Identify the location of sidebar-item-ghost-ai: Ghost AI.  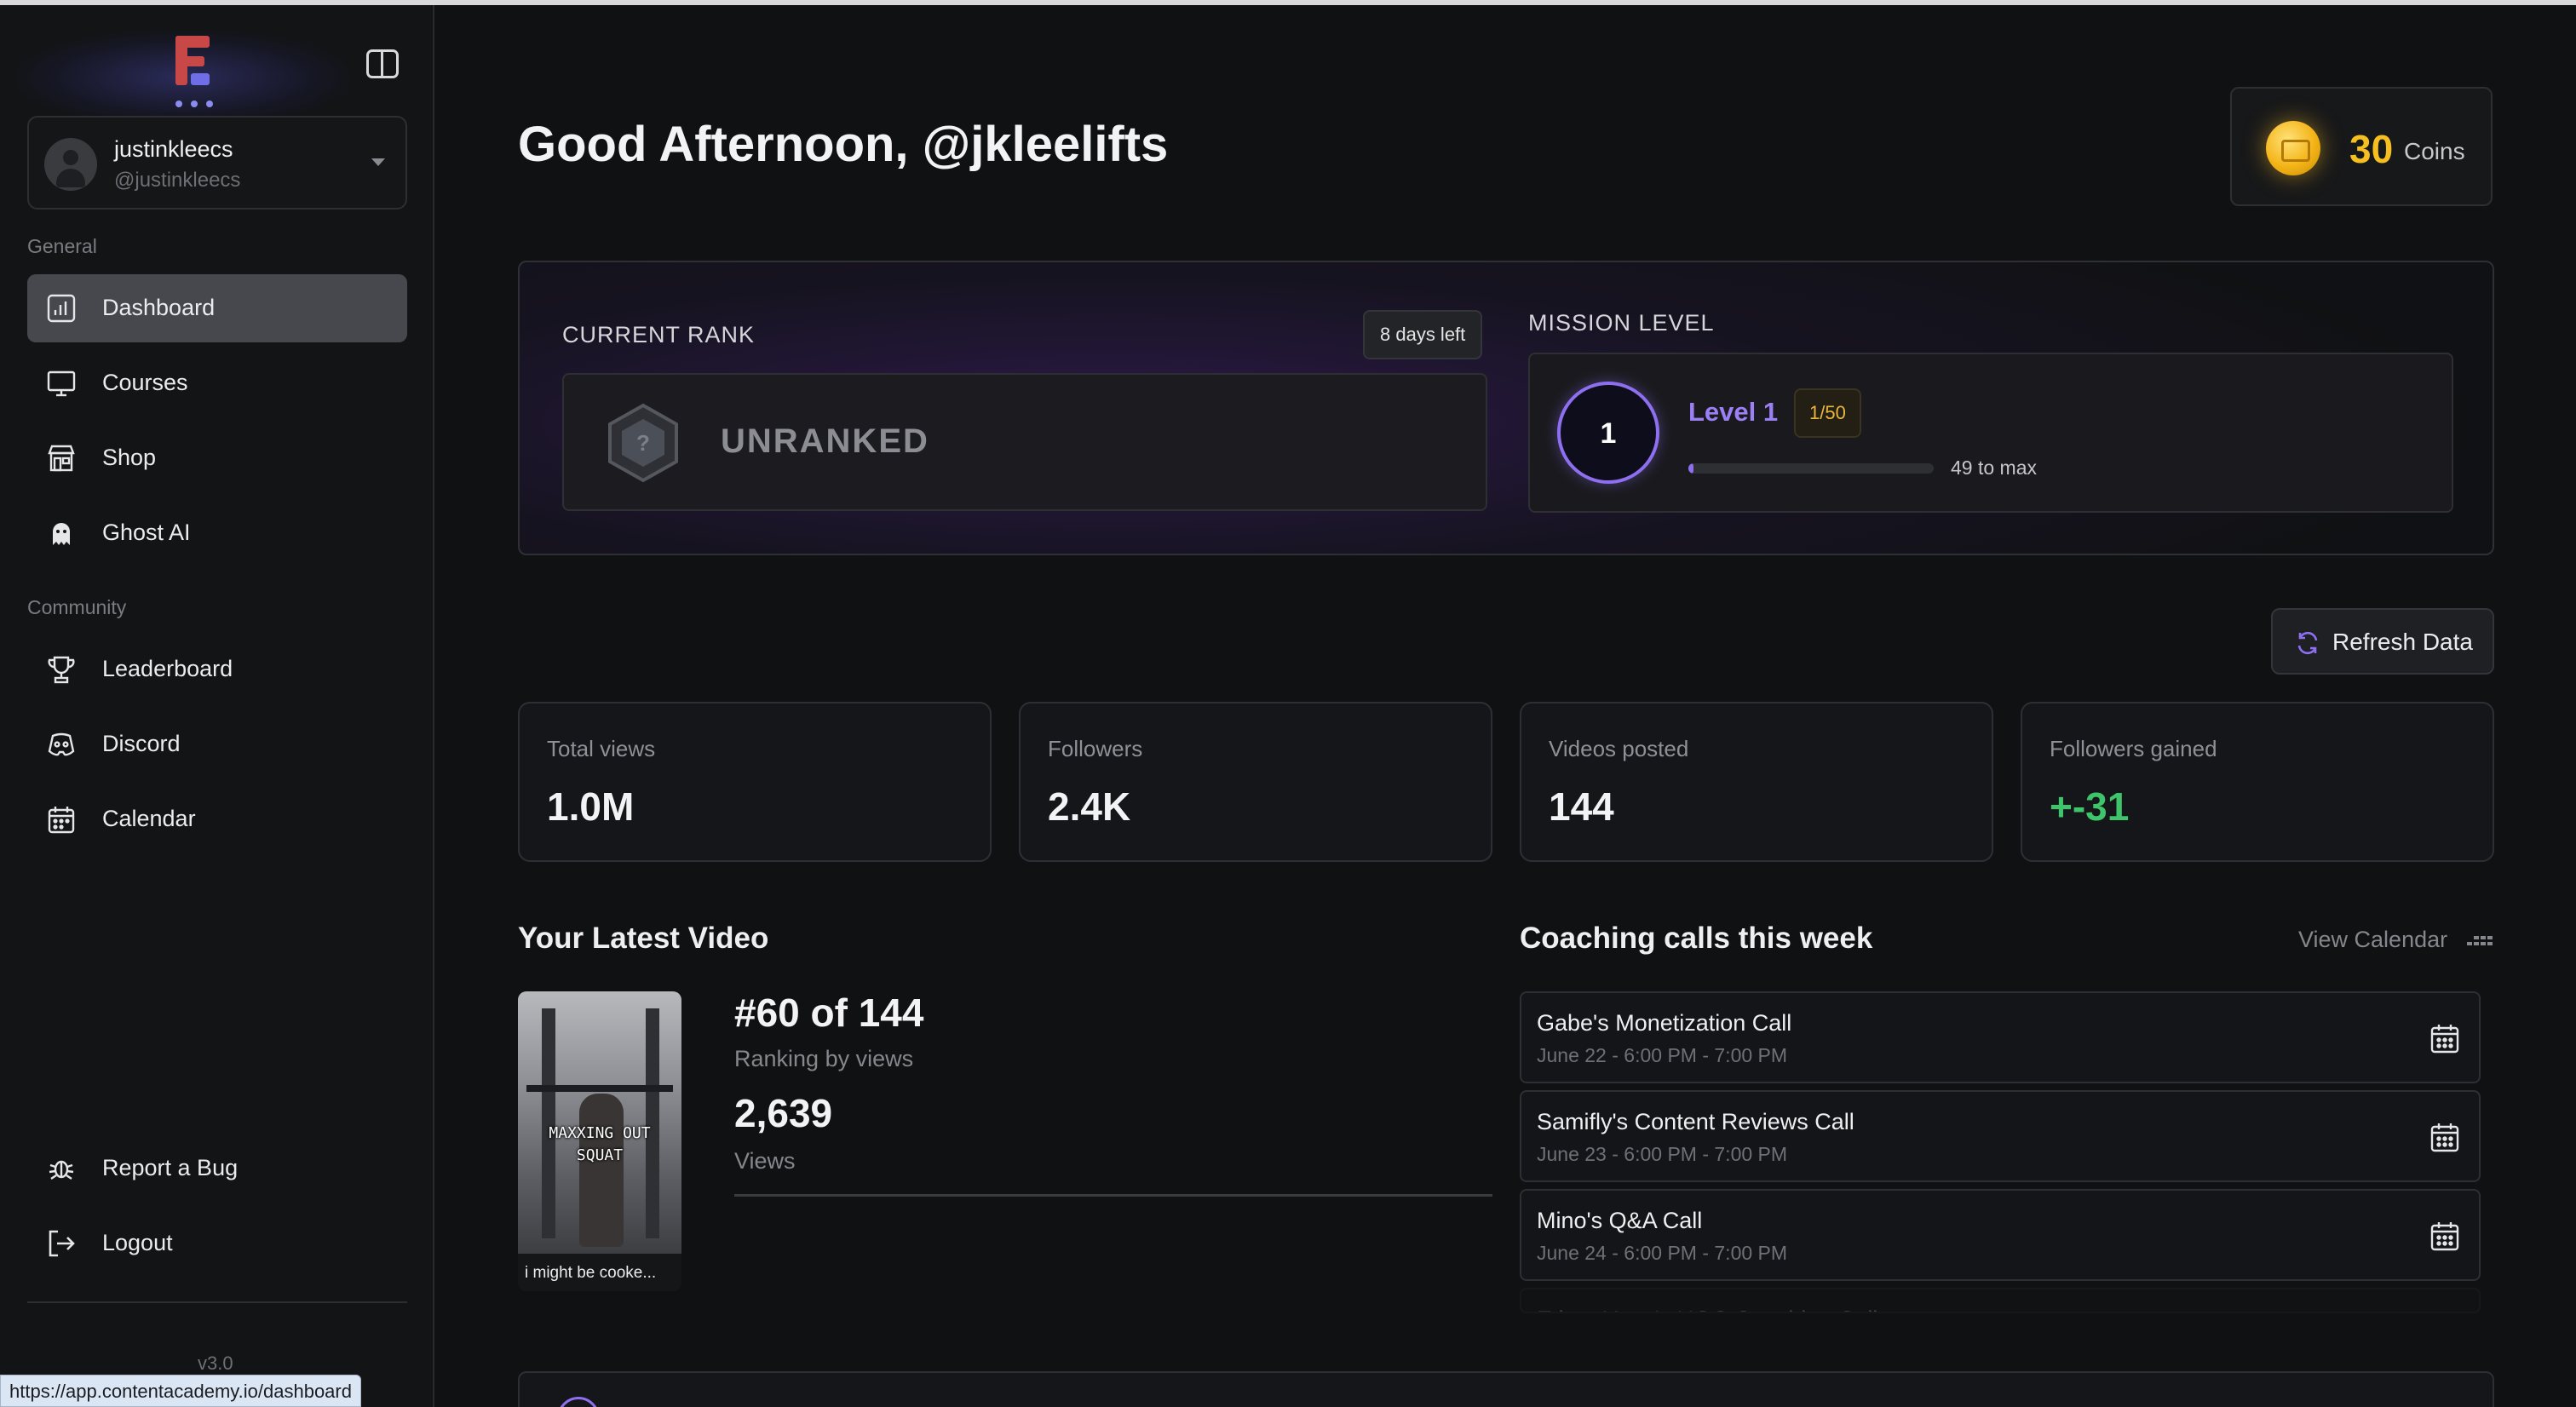
(217, 533).